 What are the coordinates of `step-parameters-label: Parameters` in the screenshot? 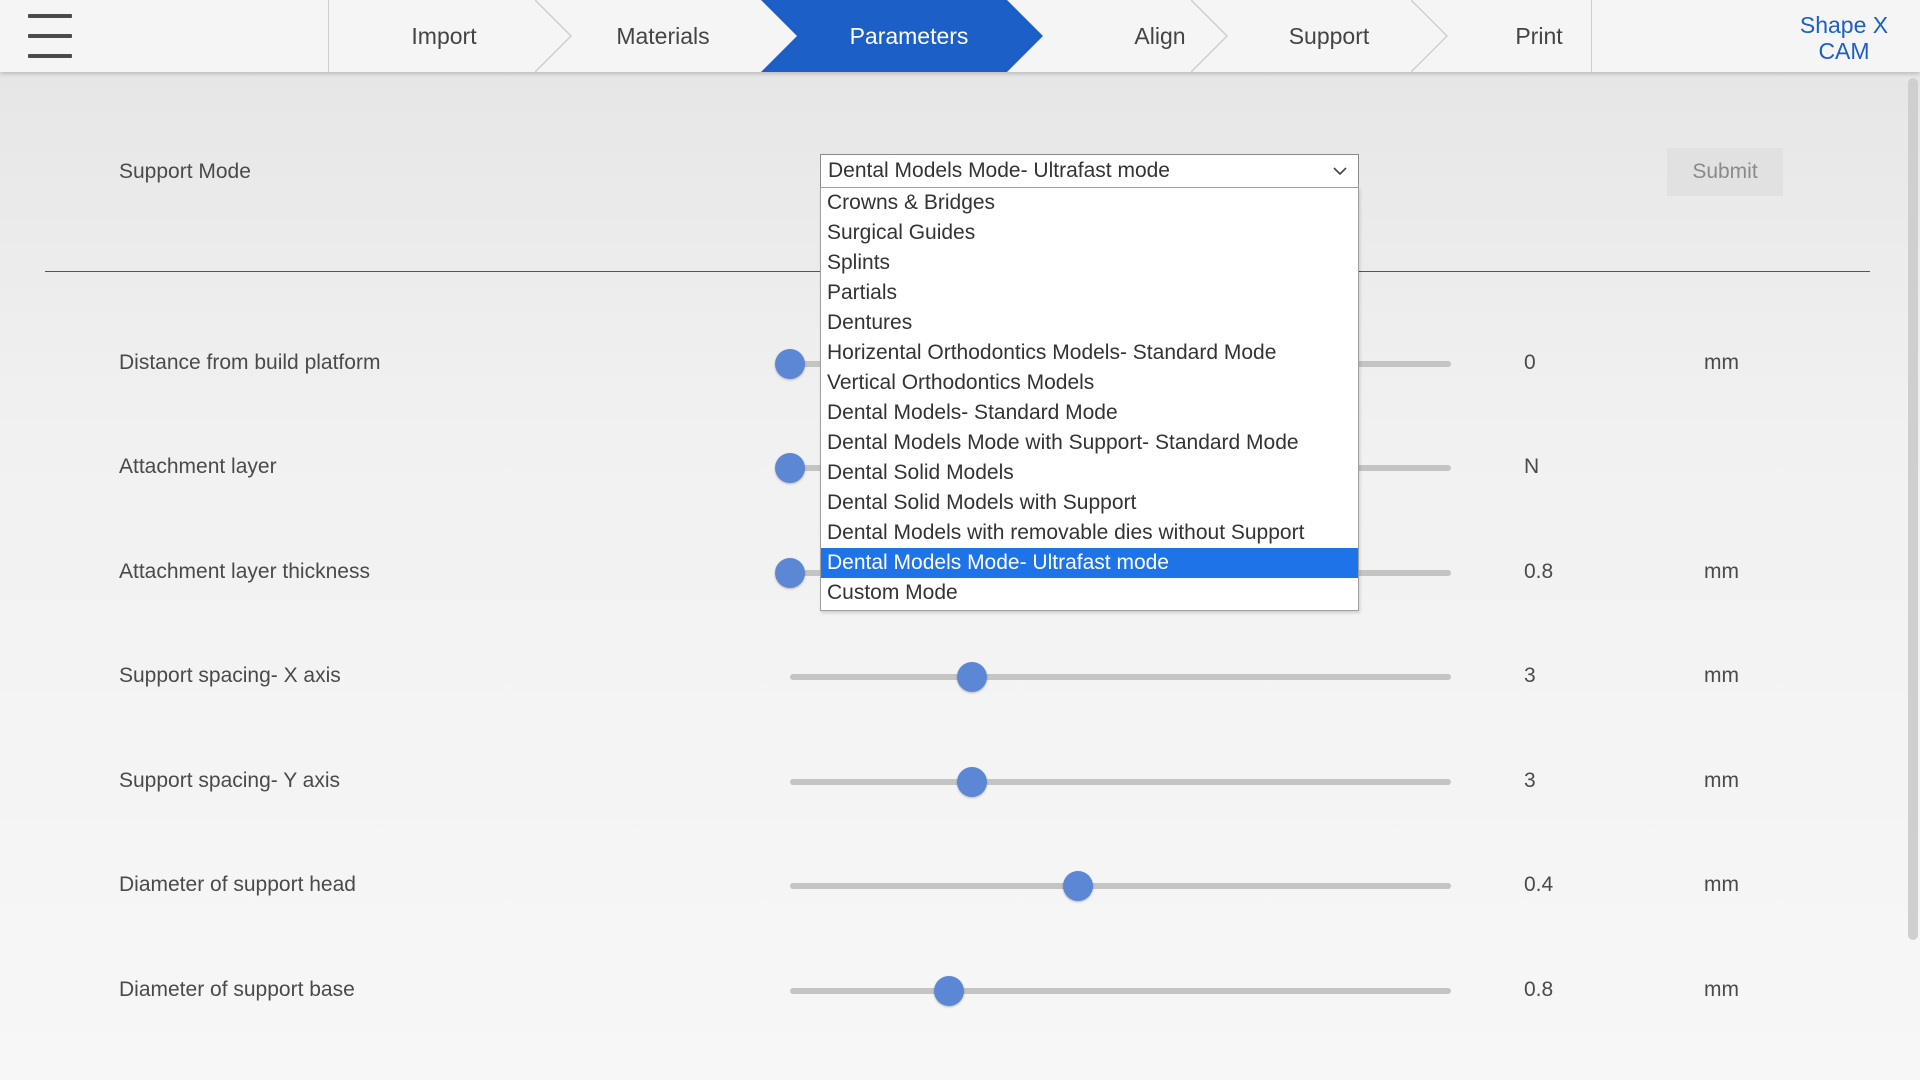 It's located at (909, 36).